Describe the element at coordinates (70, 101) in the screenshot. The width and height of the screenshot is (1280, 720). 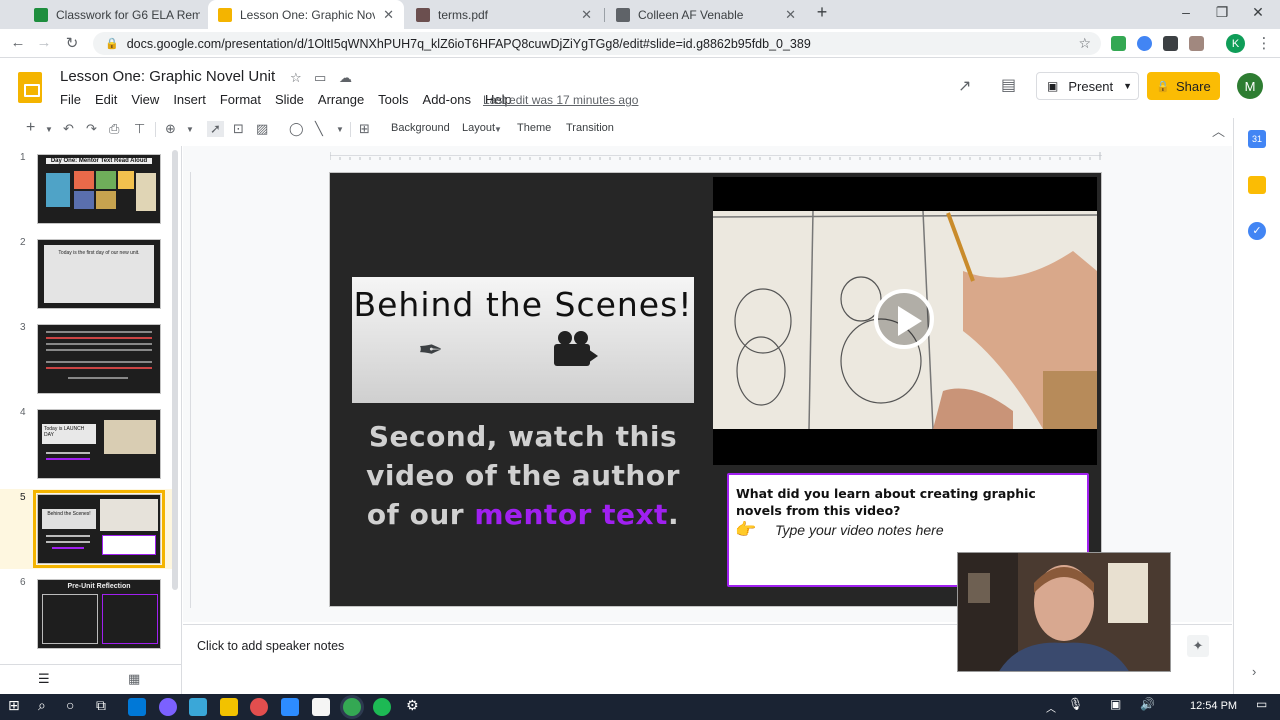
I see `menu-file: File` at that location.